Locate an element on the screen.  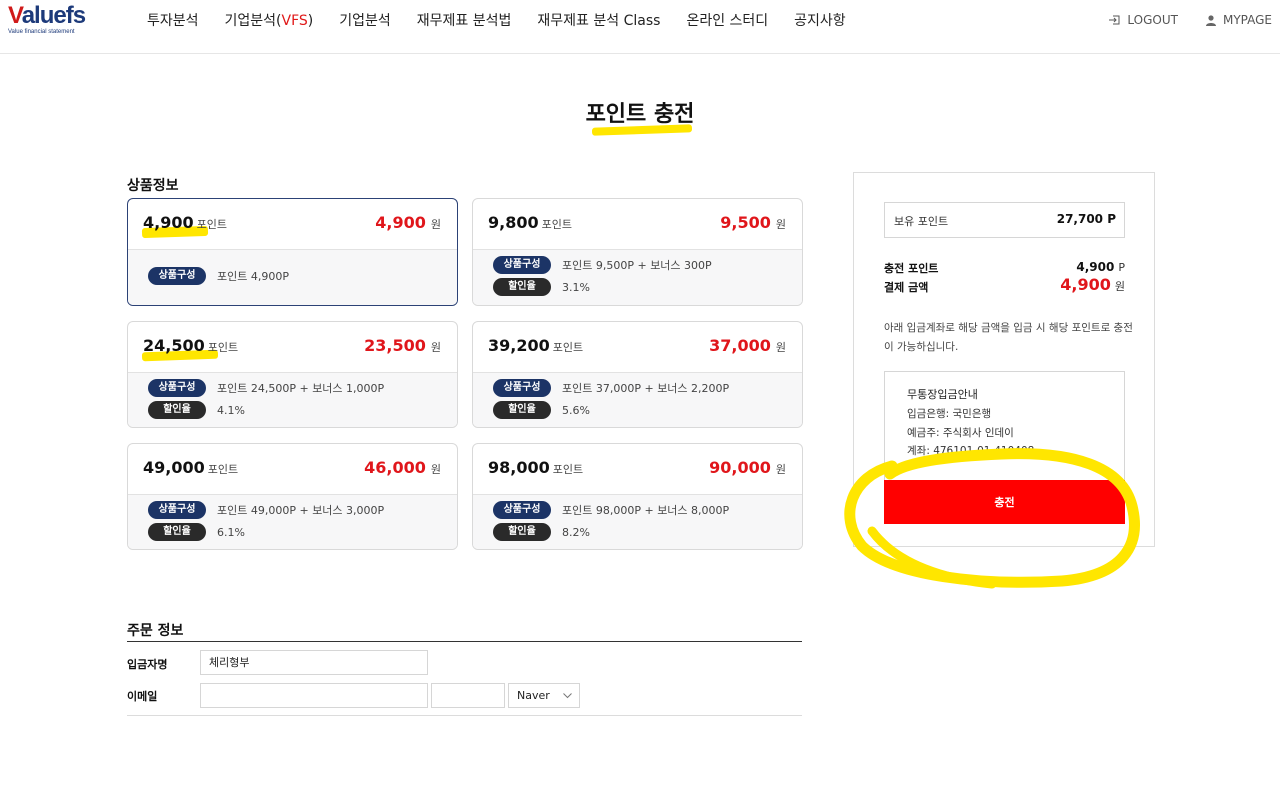
logout-link: LOGOUT is located at coordinates (1143, 20).